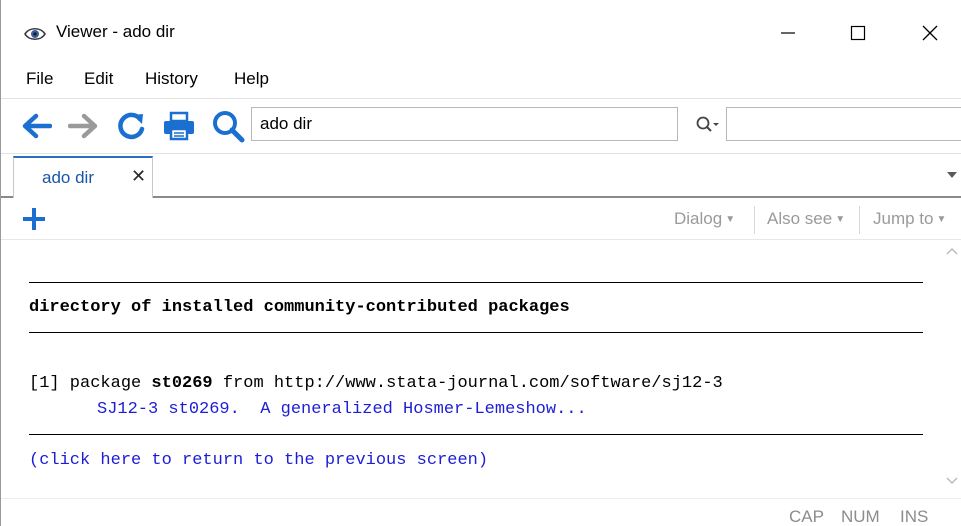 The height and width of the screenshot is (526, 961). I want to click on search-icon, so click(229, 127).